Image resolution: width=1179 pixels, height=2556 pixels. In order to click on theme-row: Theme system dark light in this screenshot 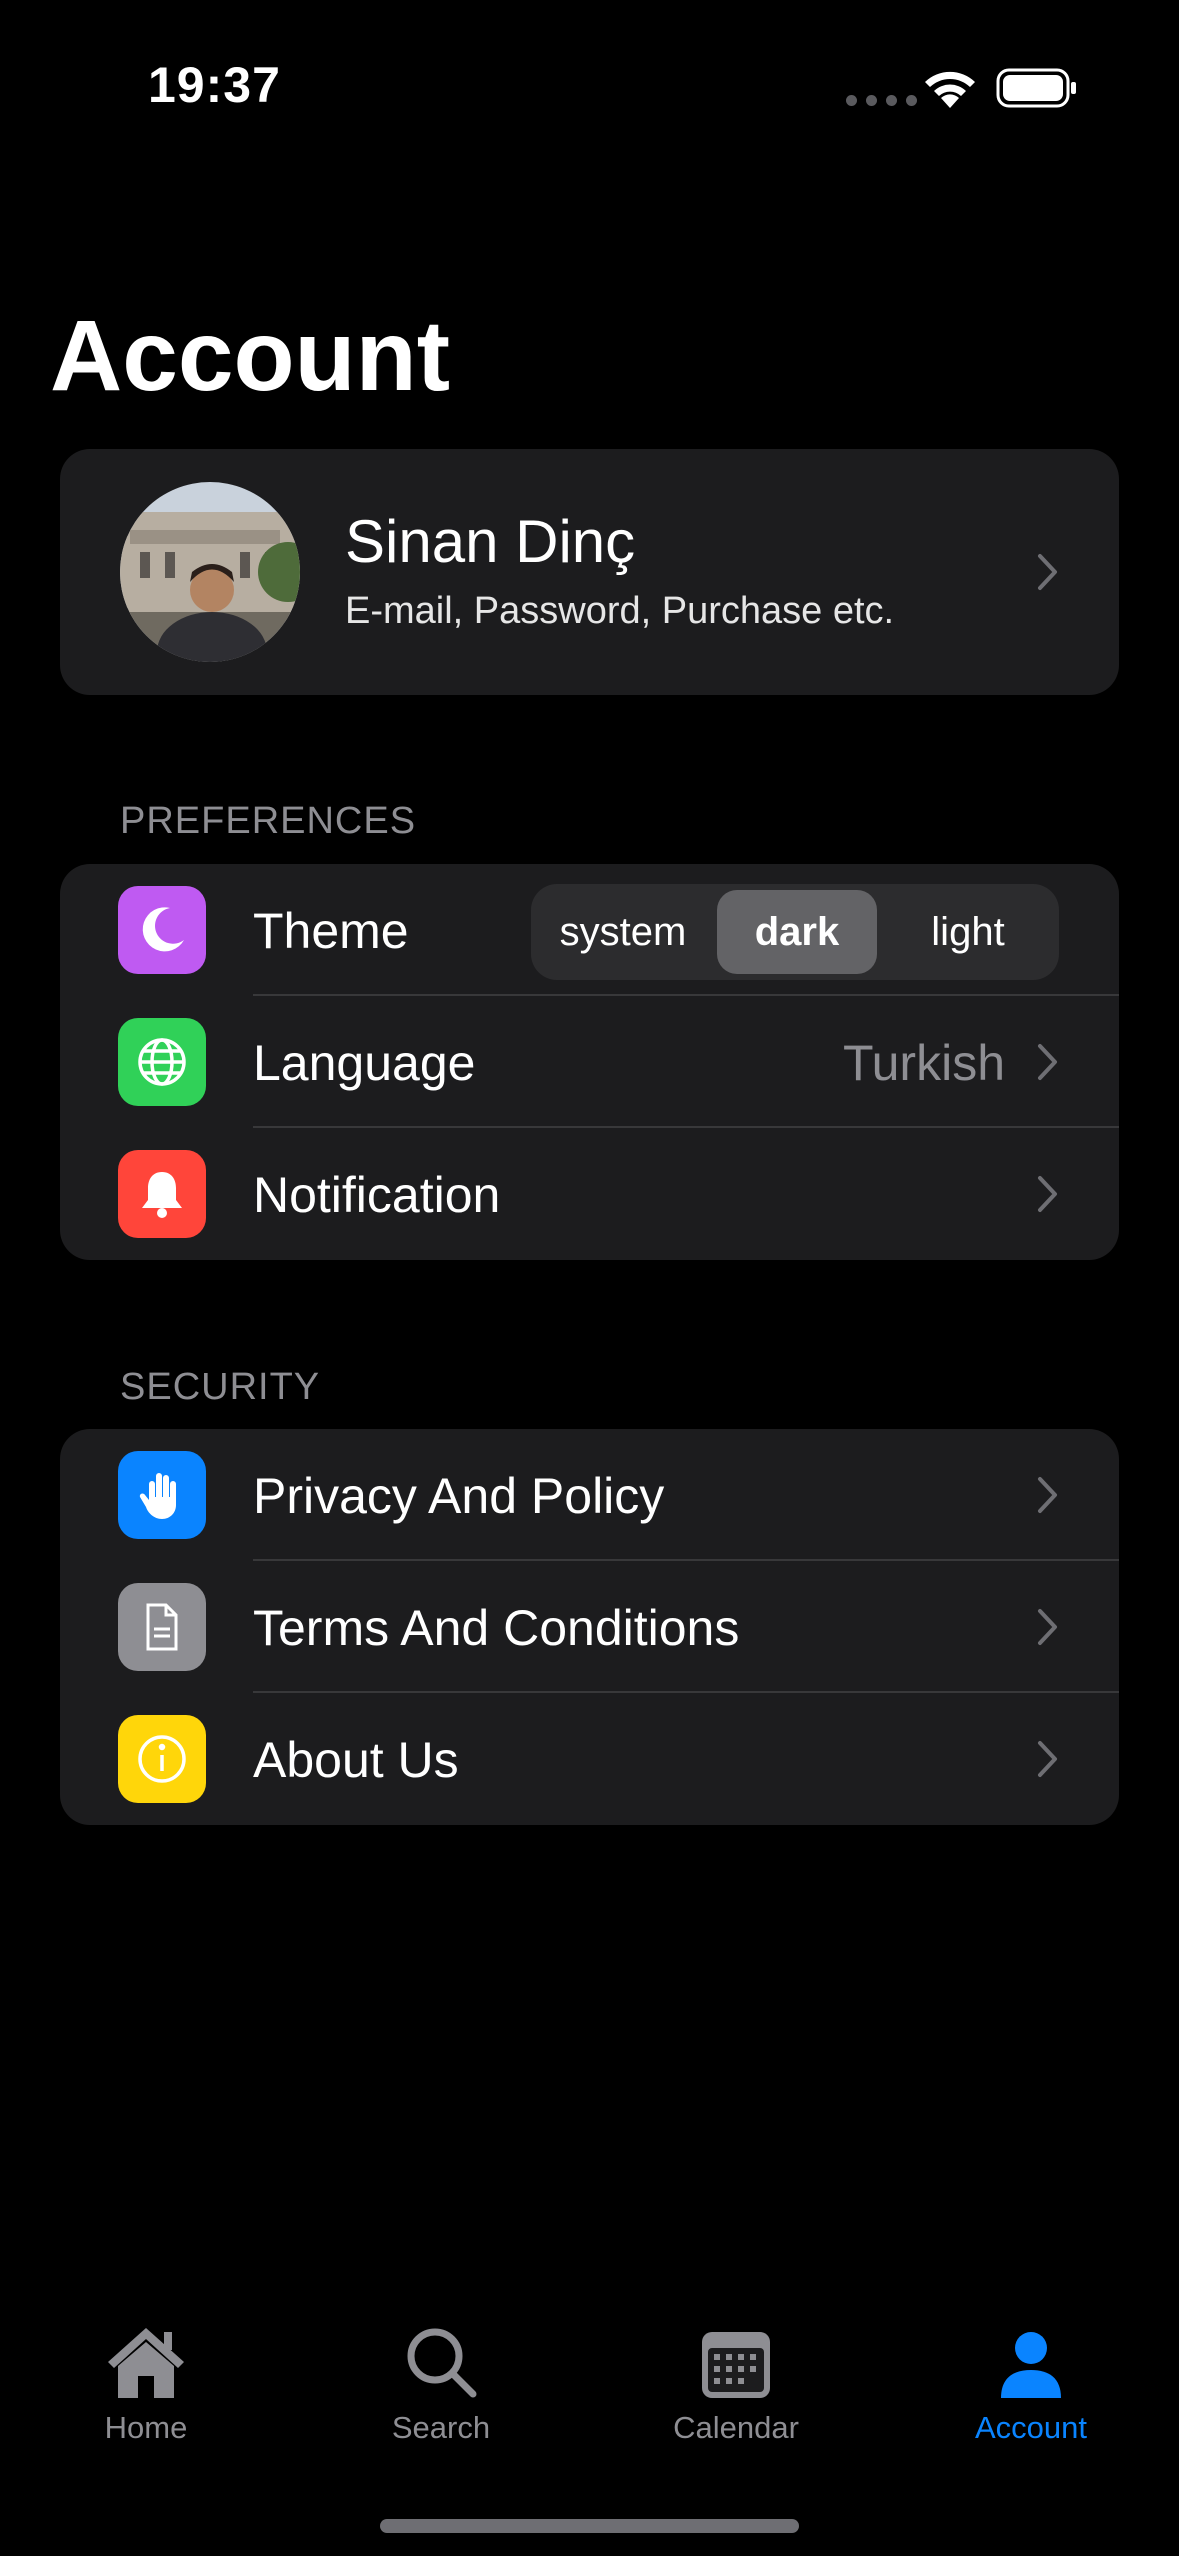, I will do `click(589, 930)`.